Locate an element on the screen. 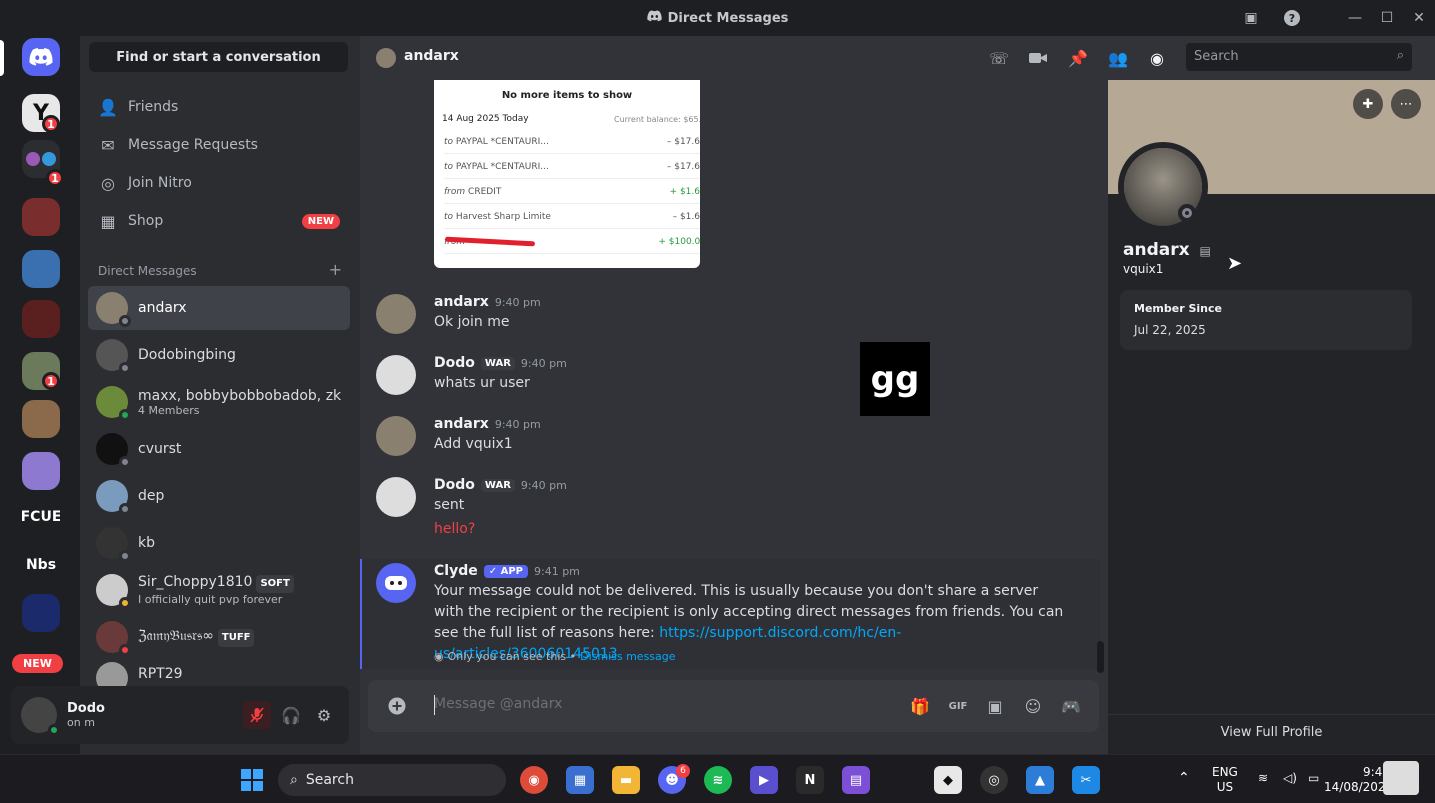 The image size is (1435, 803). server-jail is located at coordinates (41, 269).